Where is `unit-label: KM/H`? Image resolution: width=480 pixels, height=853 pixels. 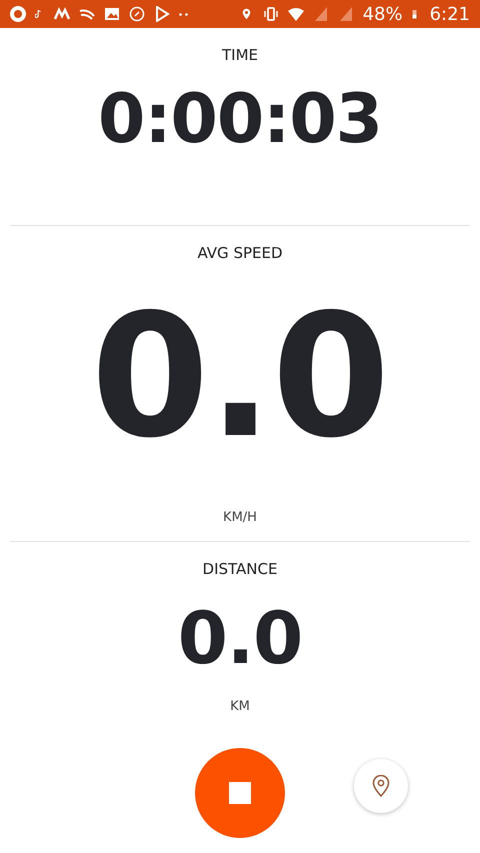 unit-label: KM/H is located at coordinates (240, 517).